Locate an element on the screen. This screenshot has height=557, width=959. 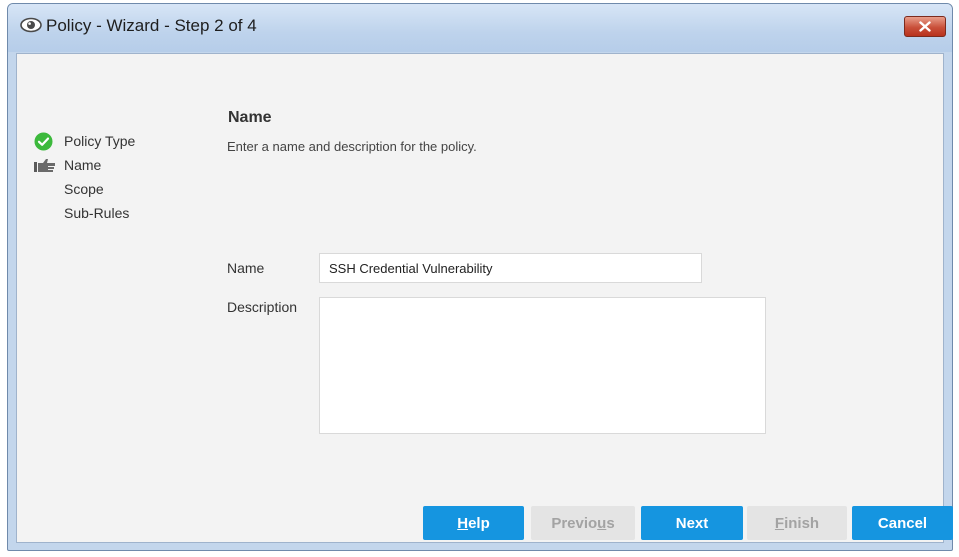
step-label: Name is located at coordinates (83, 165).